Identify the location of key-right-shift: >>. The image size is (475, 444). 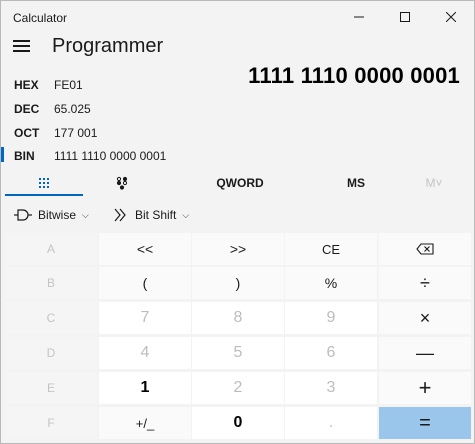
(238, 249).